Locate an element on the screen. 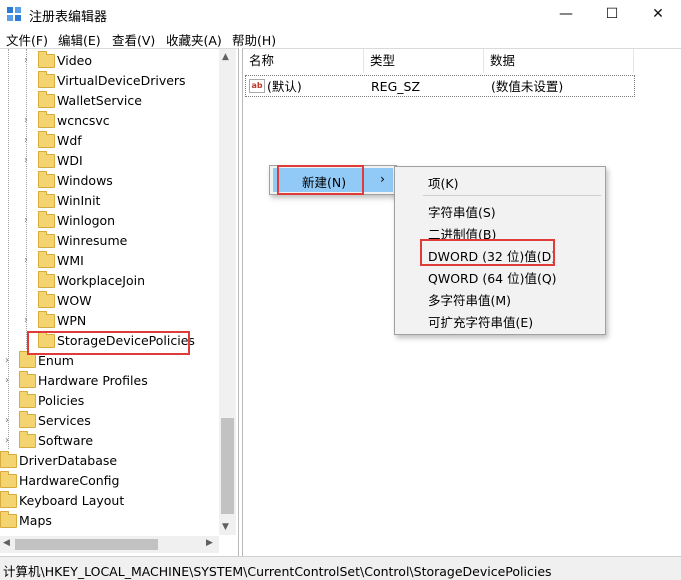  tree-item-label: DriverDatabase is located at coordinates (68, 460).